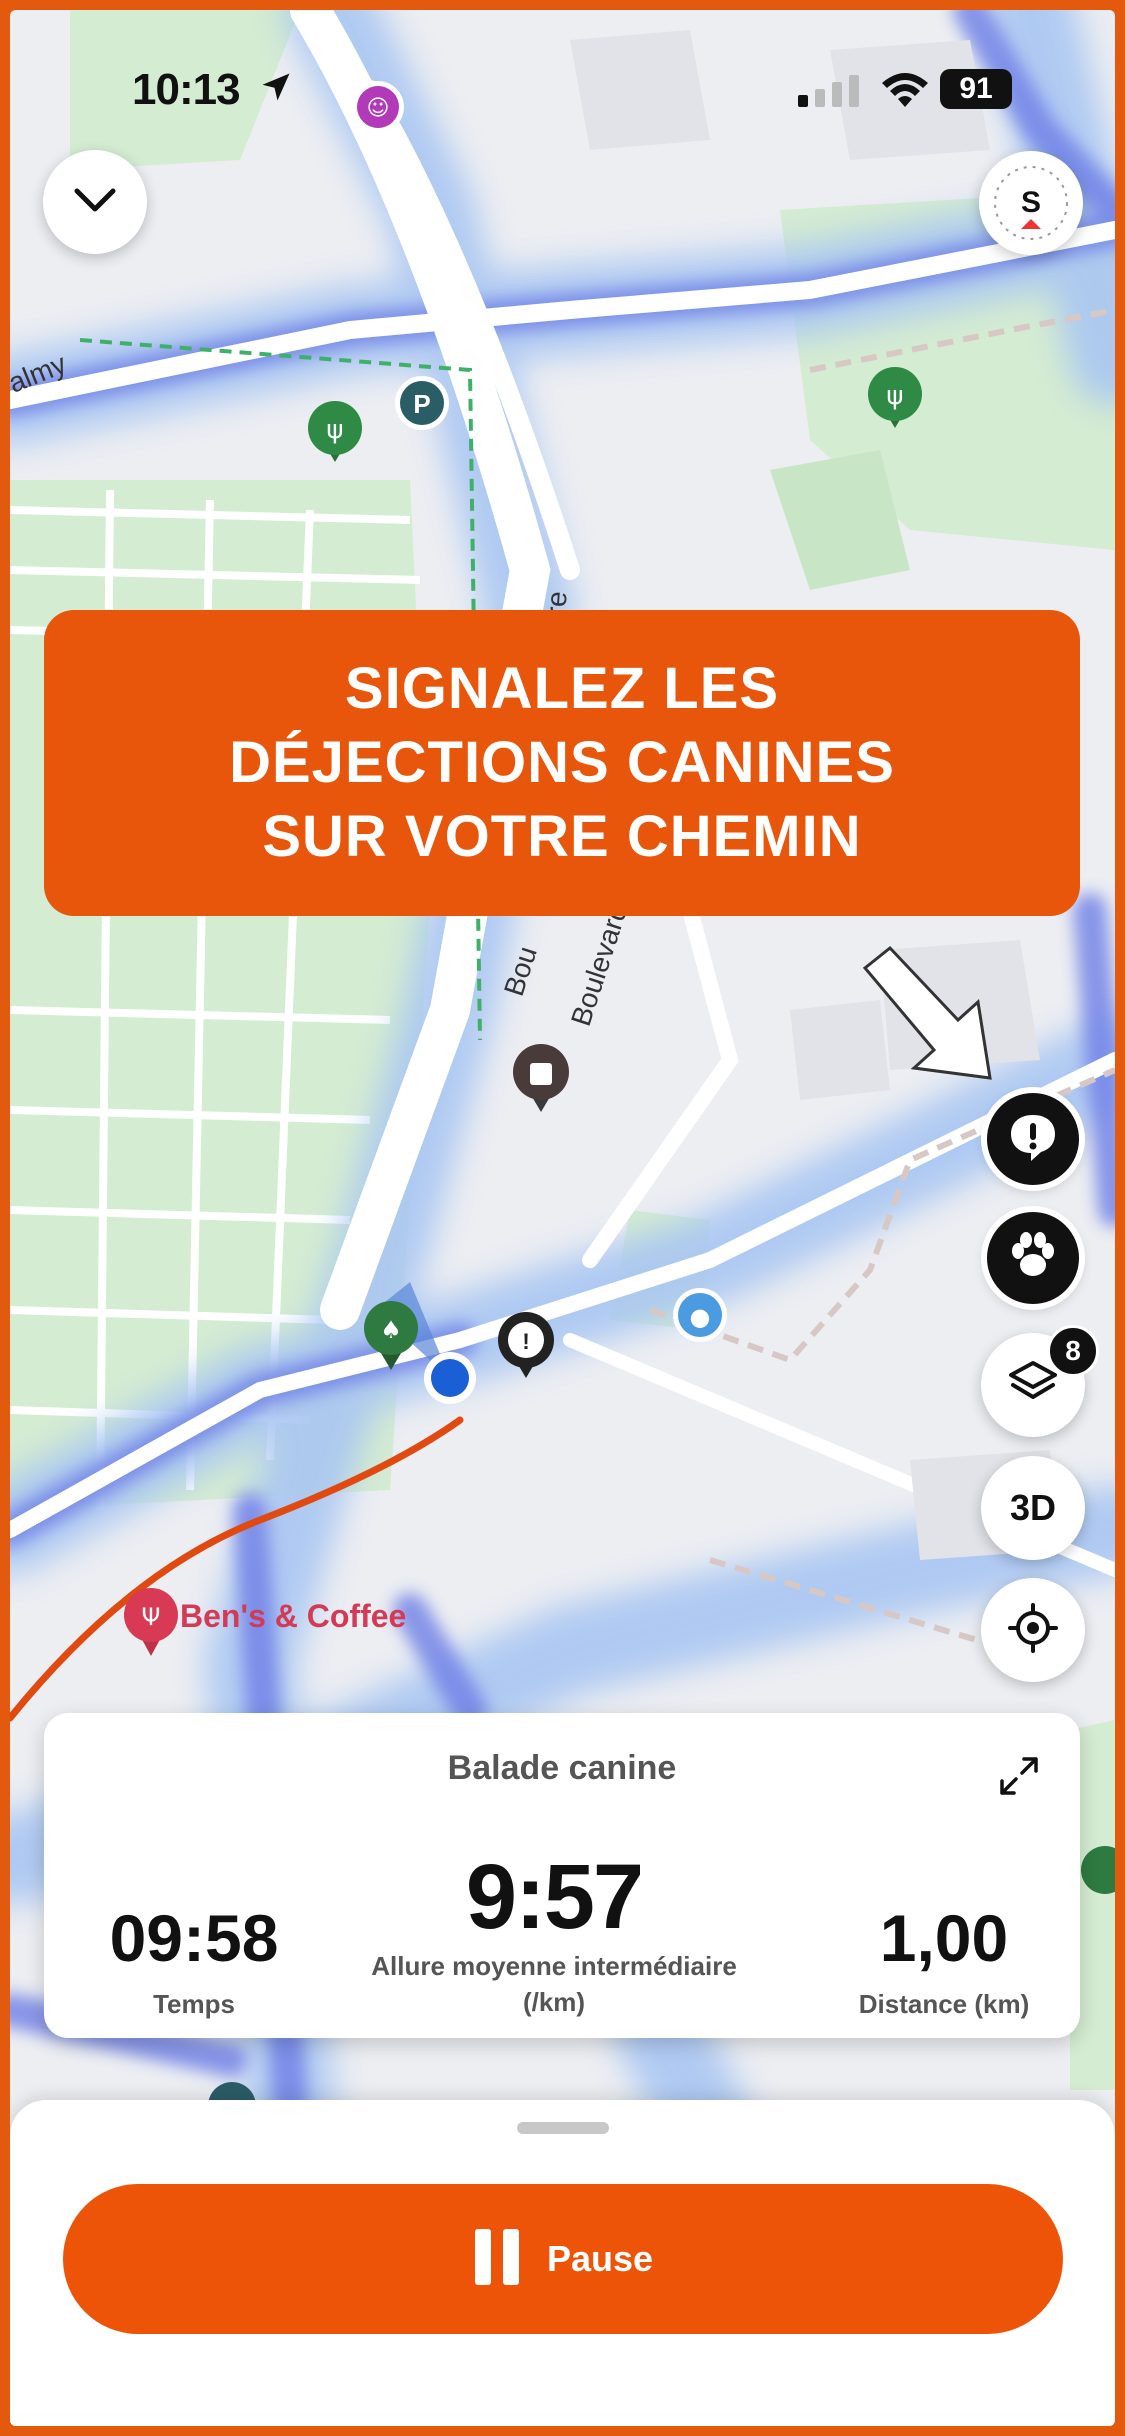 This screenshot has height=2436, width=1125. Describe the element at coordinates (276, 89) in the screenshot. I see `location-arrow-icon` at that location.